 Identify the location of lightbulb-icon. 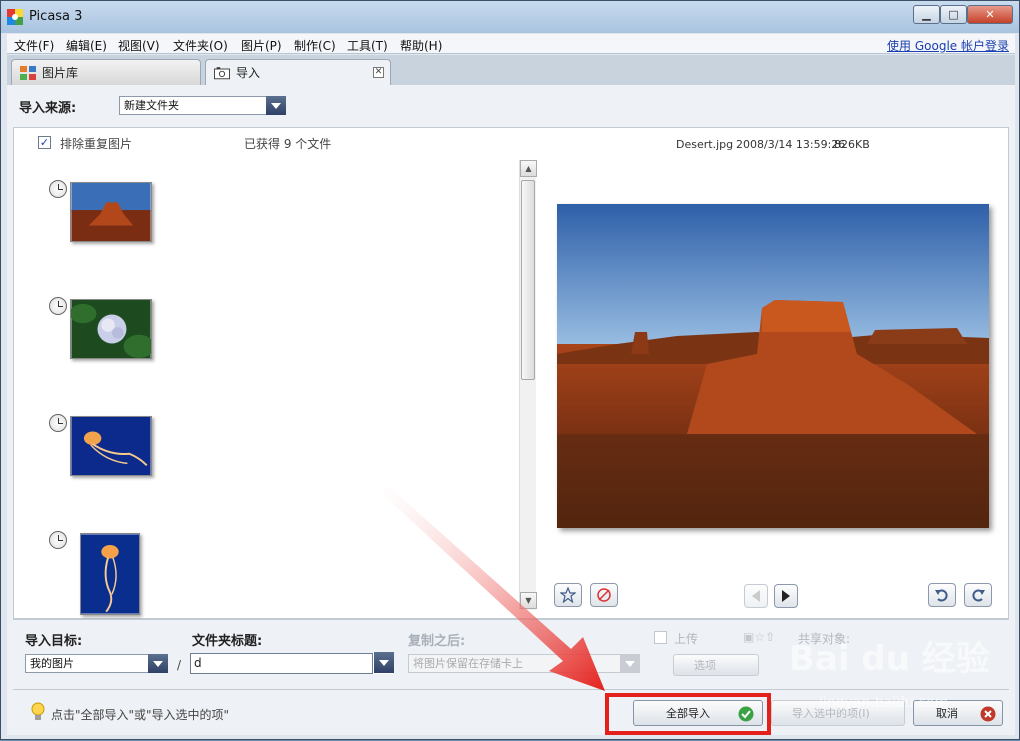
(38, 711).